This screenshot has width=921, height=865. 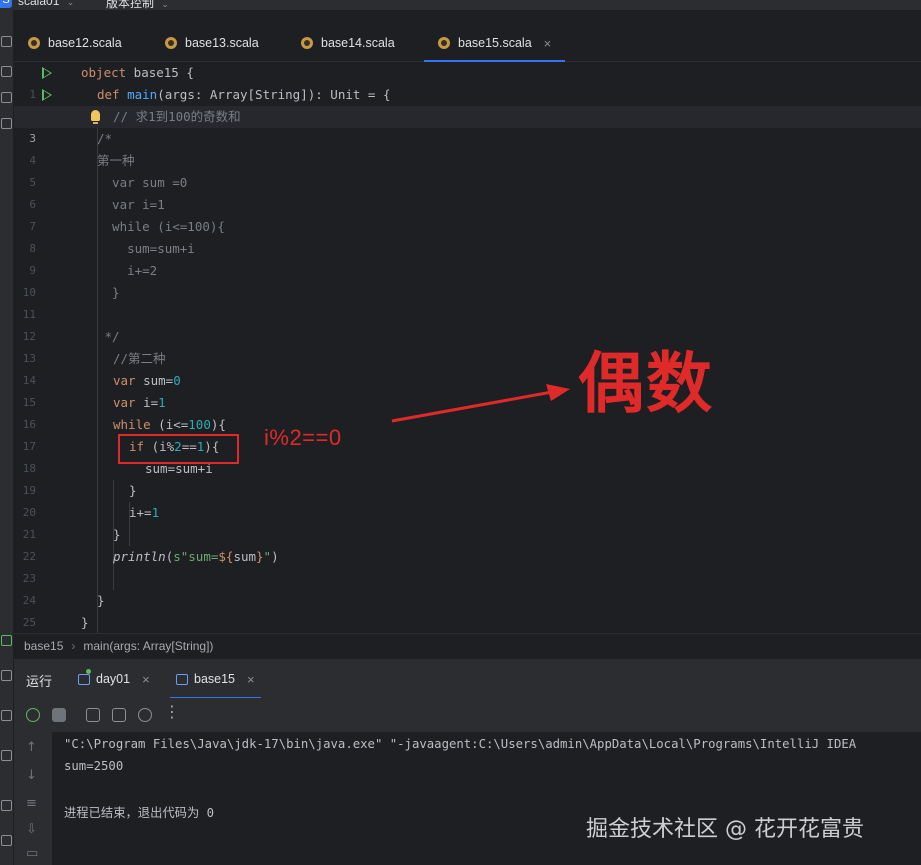 I want to click on run-tab-day01: day01 ×, so click(x=114, y=679).